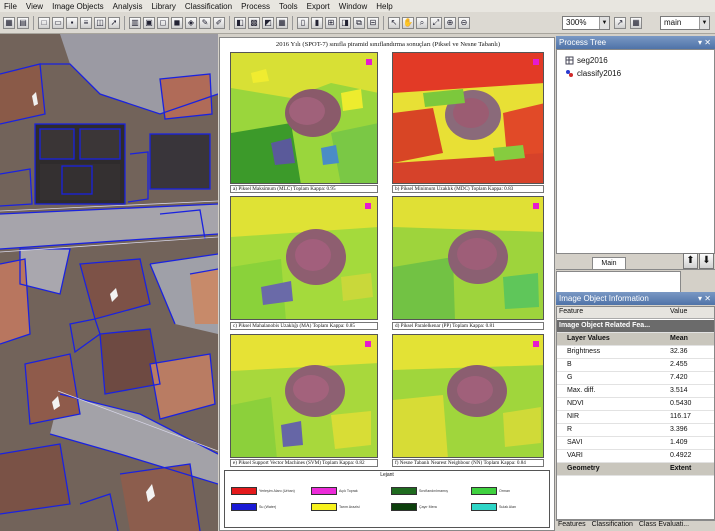 Image resolution: width=715 pixels, height=531 pixels. I want to click on info-subgroup-row: Geometry Extent, so click(635, 469).